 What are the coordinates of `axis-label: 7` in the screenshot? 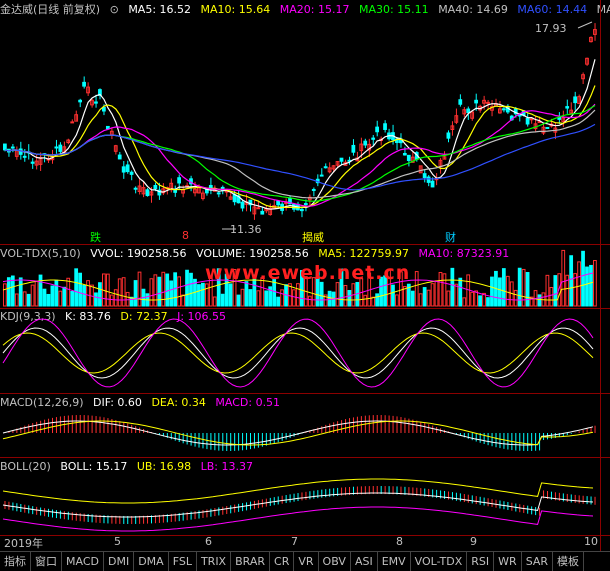 It's located at (294, 541).